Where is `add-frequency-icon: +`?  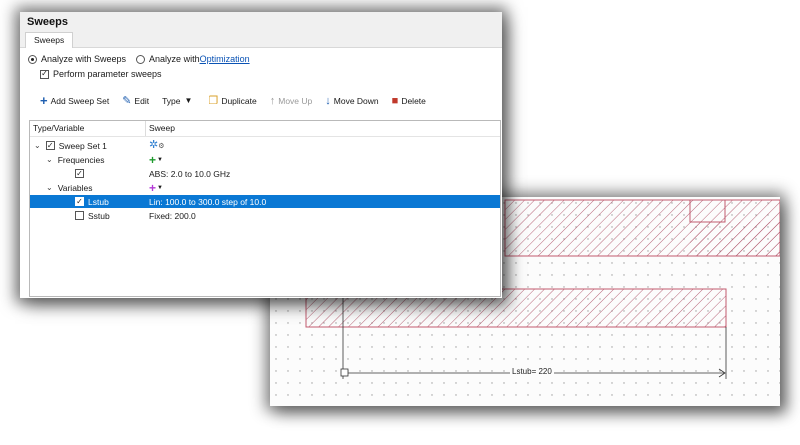 add-frequency-icon: + is located at coordinates (152, 160).